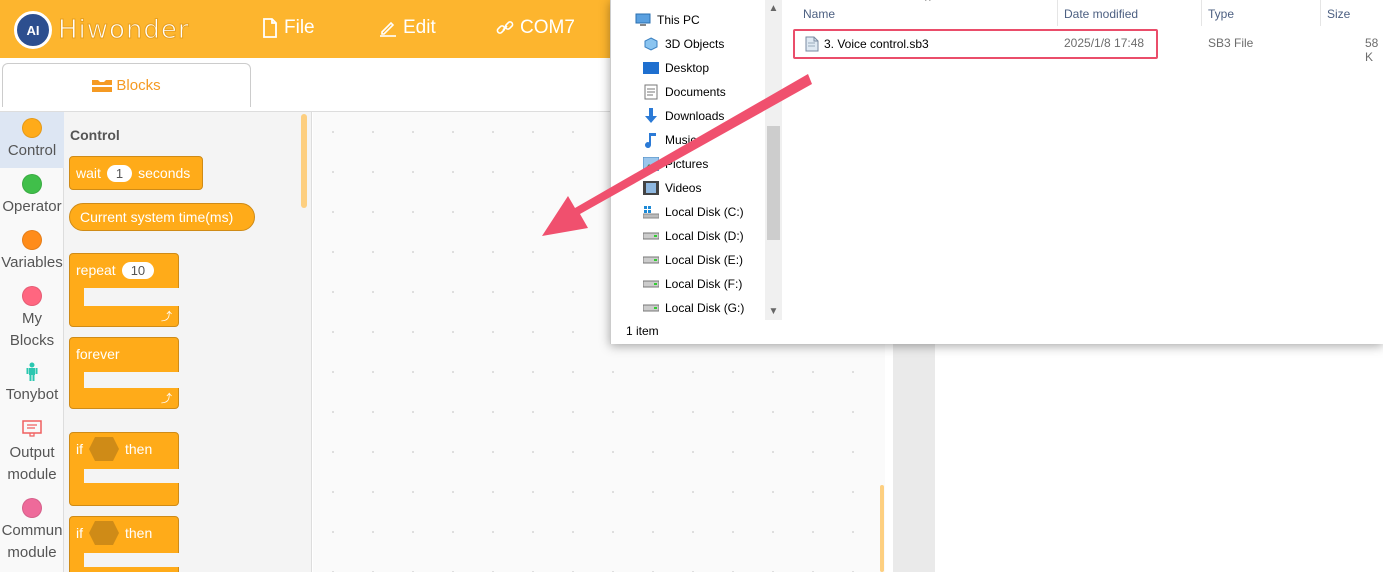  I want to click on file-date: 2025/1/8 17:48, so click(1104, 43).